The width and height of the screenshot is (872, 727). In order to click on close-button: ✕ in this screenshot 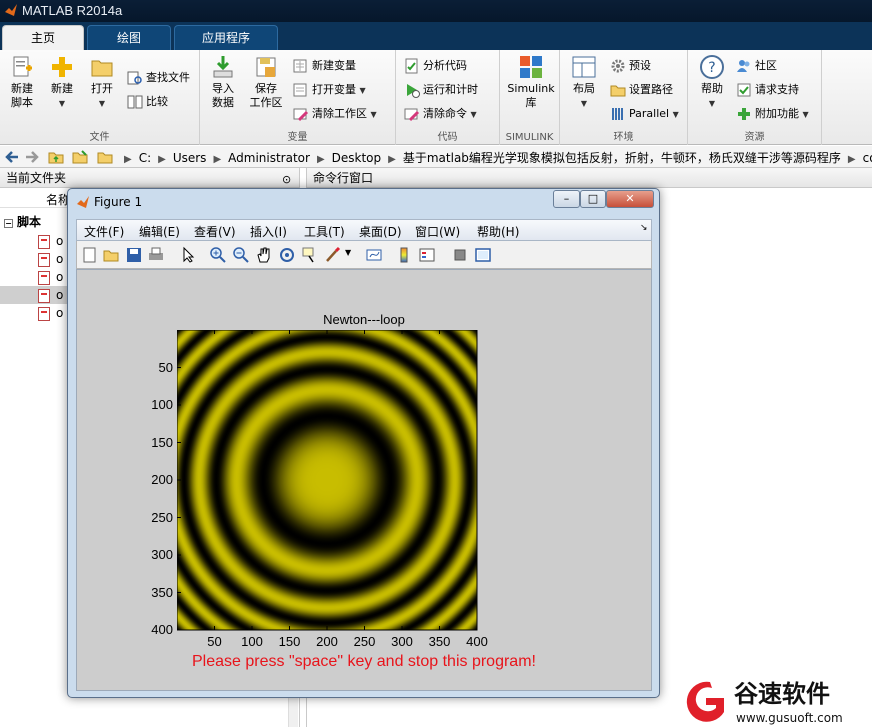, I will do `click(630, 199)`.